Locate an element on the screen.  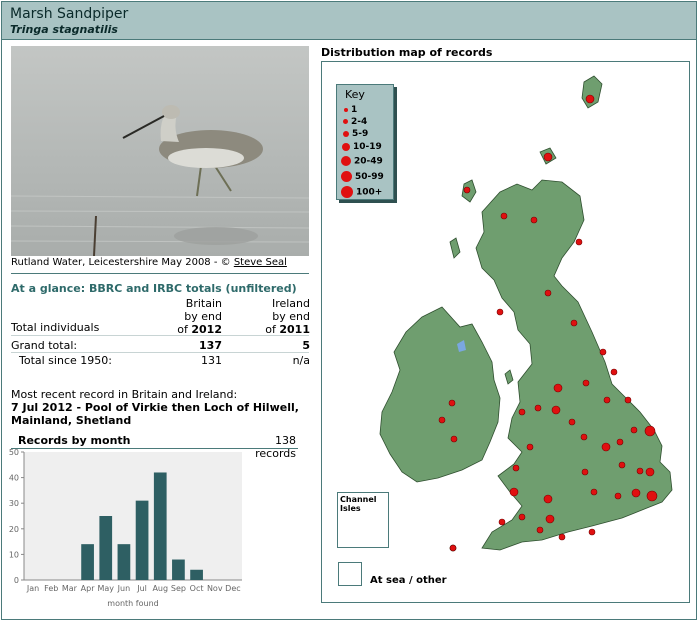
key-item: 2-4 is located at coordinates (354, 123).